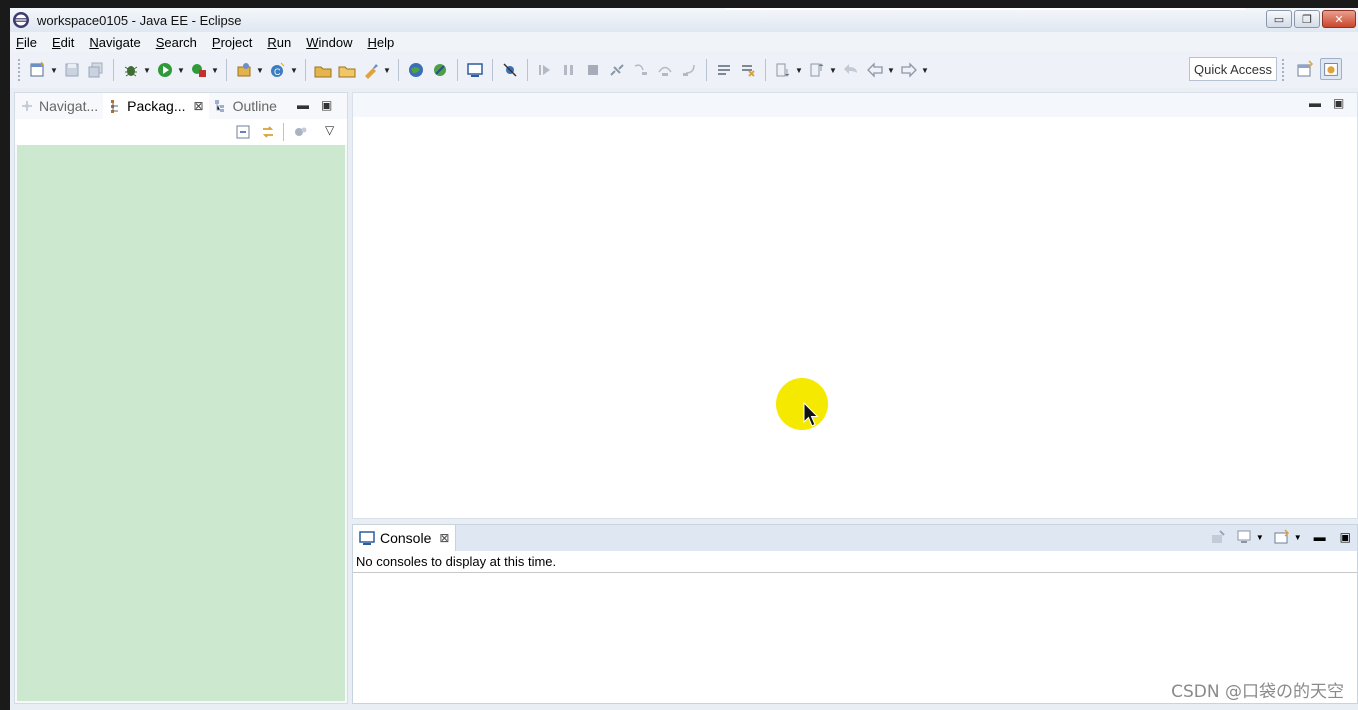 The image size is (1358, 710). Describe the element at coordinates (1282, 537) in the screenshot. I see `open-console-icon` at that location.